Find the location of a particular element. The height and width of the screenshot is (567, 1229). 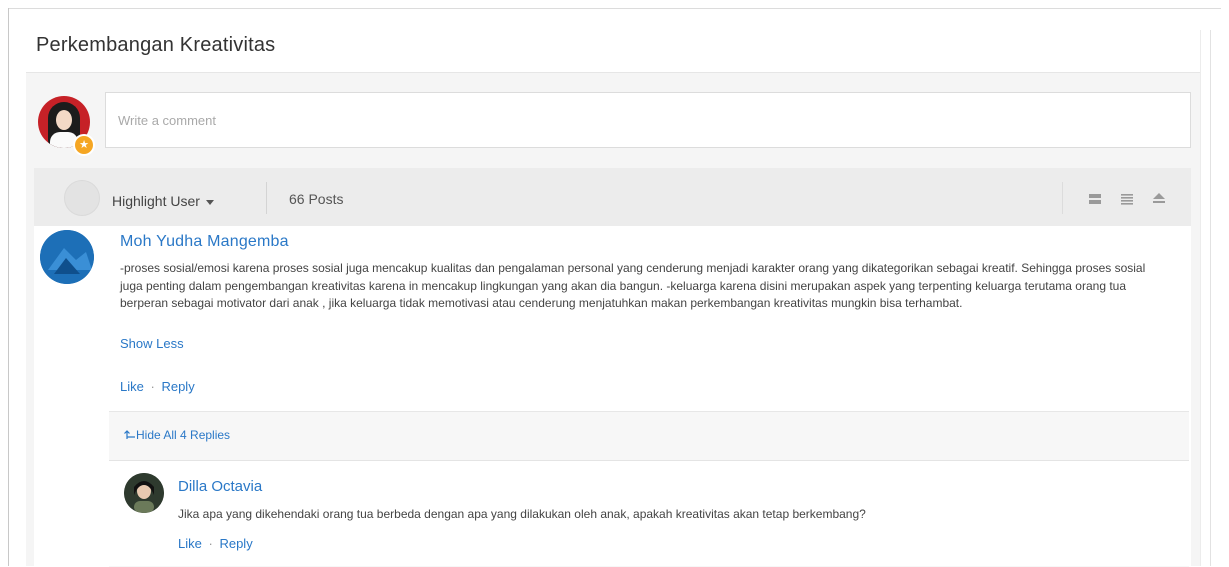

highlight-user-dropdown: Highlight User is located at coordinates (163, 201).